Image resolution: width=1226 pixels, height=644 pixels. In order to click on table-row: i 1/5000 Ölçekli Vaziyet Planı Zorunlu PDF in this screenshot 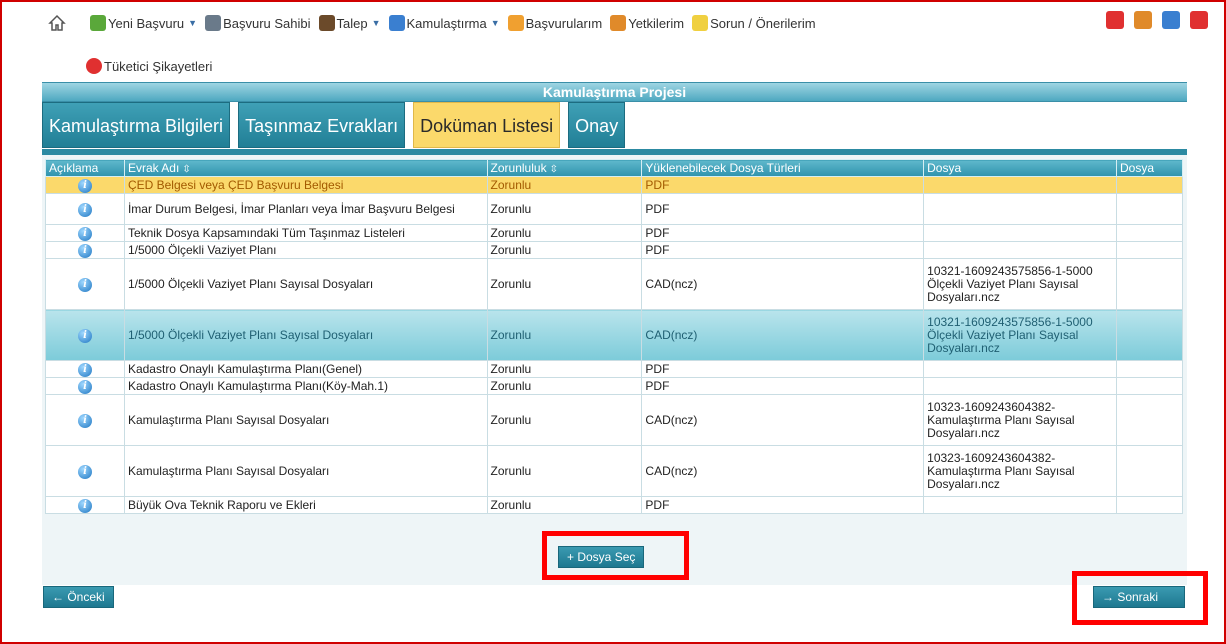, I will do `click(614, 250)`.